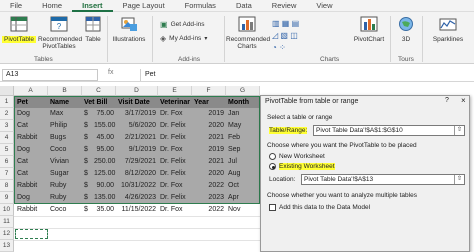 This screenshot has width=474, height=252. Describe the element at coordinates (284, 35) in the screenshot. I see `statistic-chart-icon: ▧` at that location.